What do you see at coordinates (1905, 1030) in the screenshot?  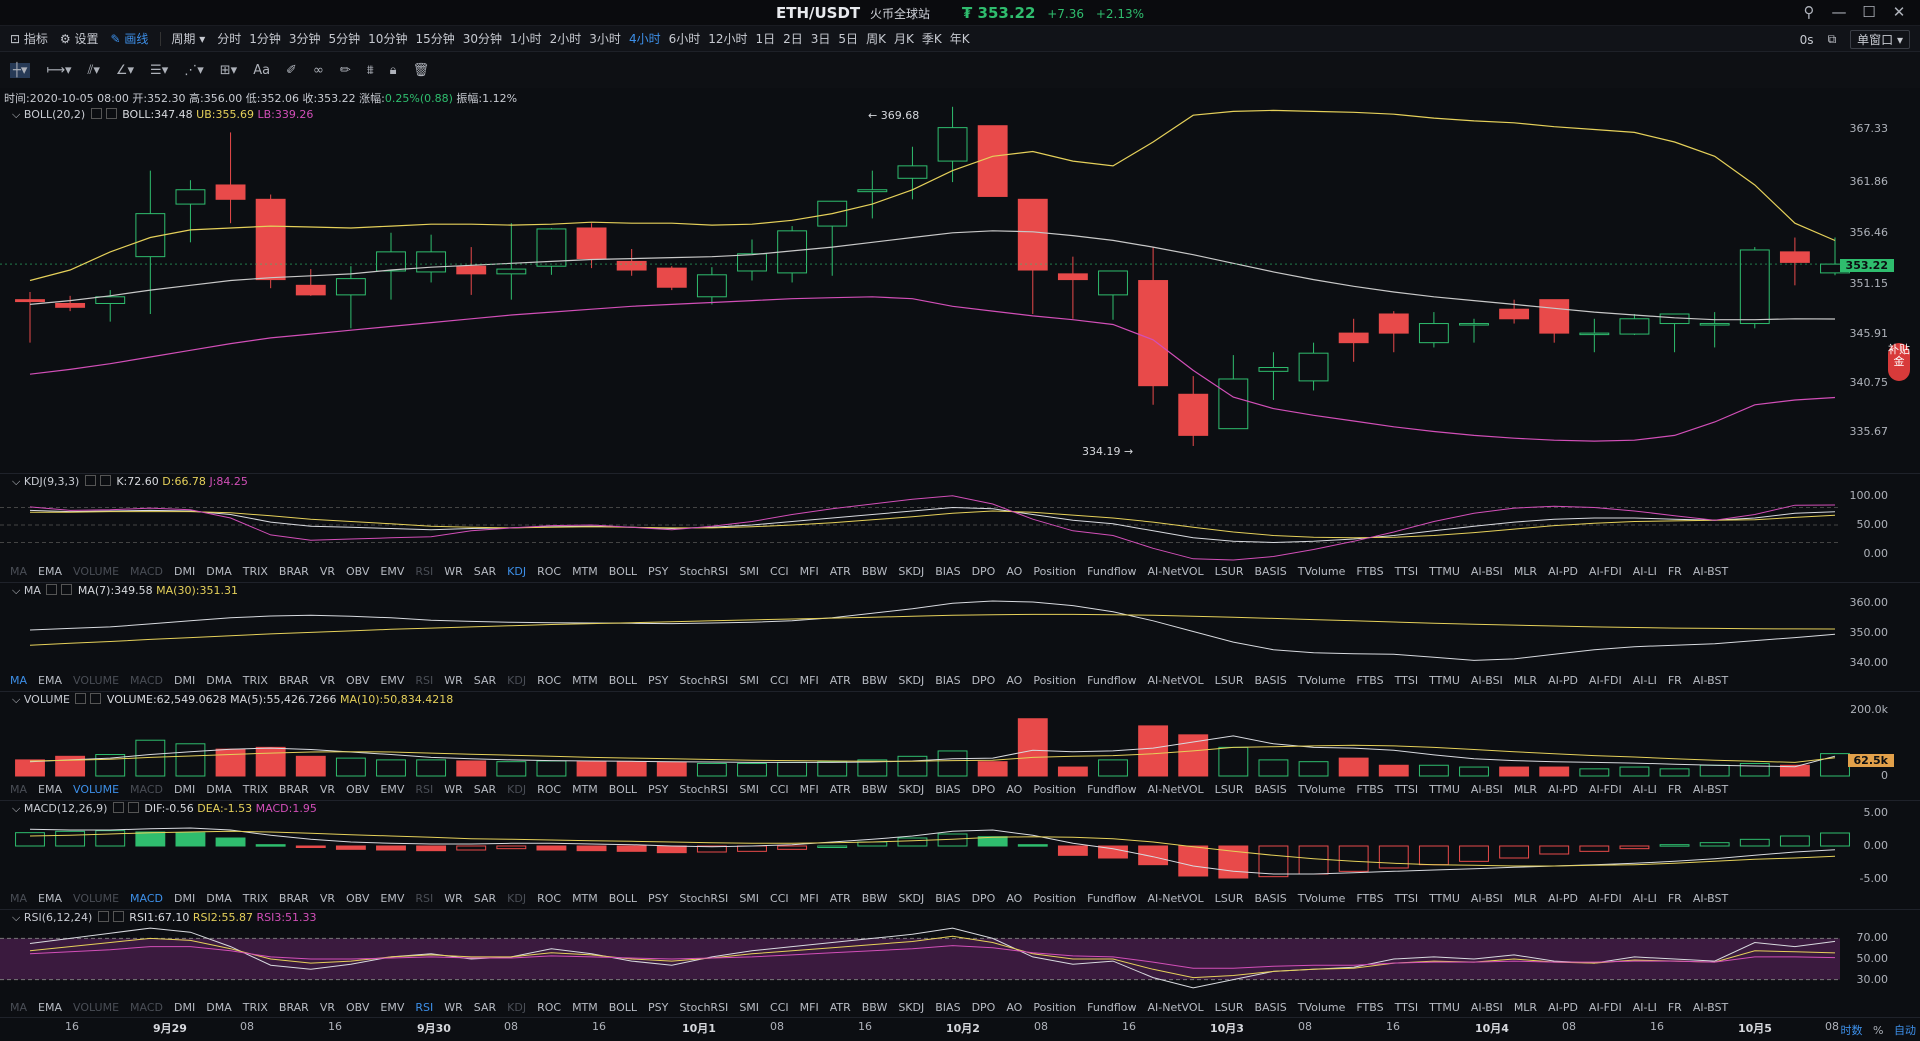 I see `auto-scale-button: 自动` at bounding box center [1905, 1030].